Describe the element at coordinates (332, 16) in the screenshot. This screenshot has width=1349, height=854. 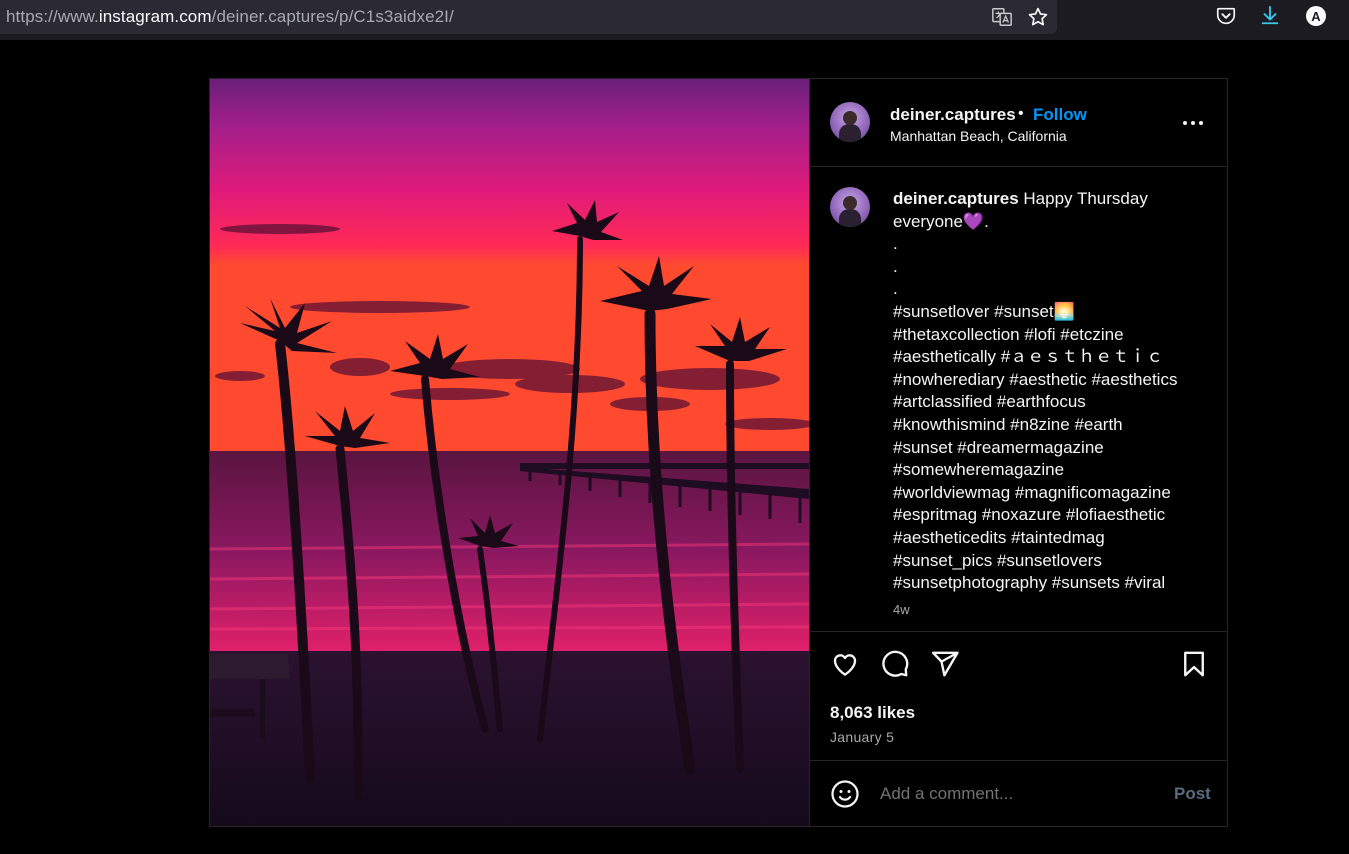
I see `url-path: /deiner.captures/p/C1s3aidxe2I/` at that location.